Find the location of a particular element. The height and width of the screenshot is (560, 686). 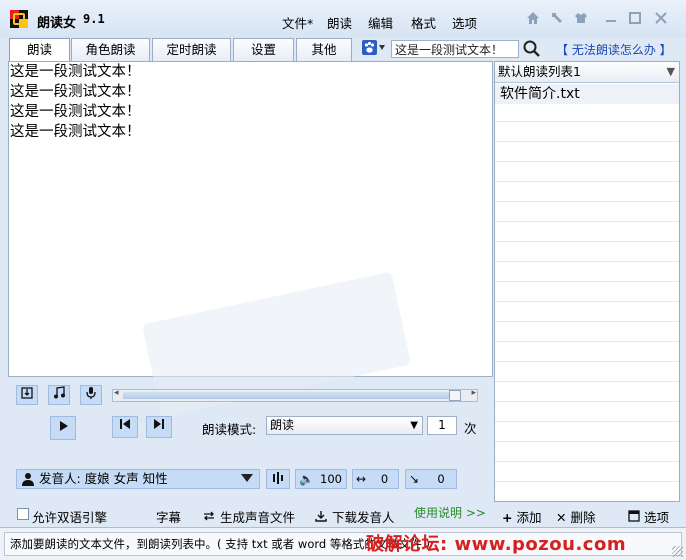

generate-audio-button: 生成声音文件 is located at coordinates (248, 516).